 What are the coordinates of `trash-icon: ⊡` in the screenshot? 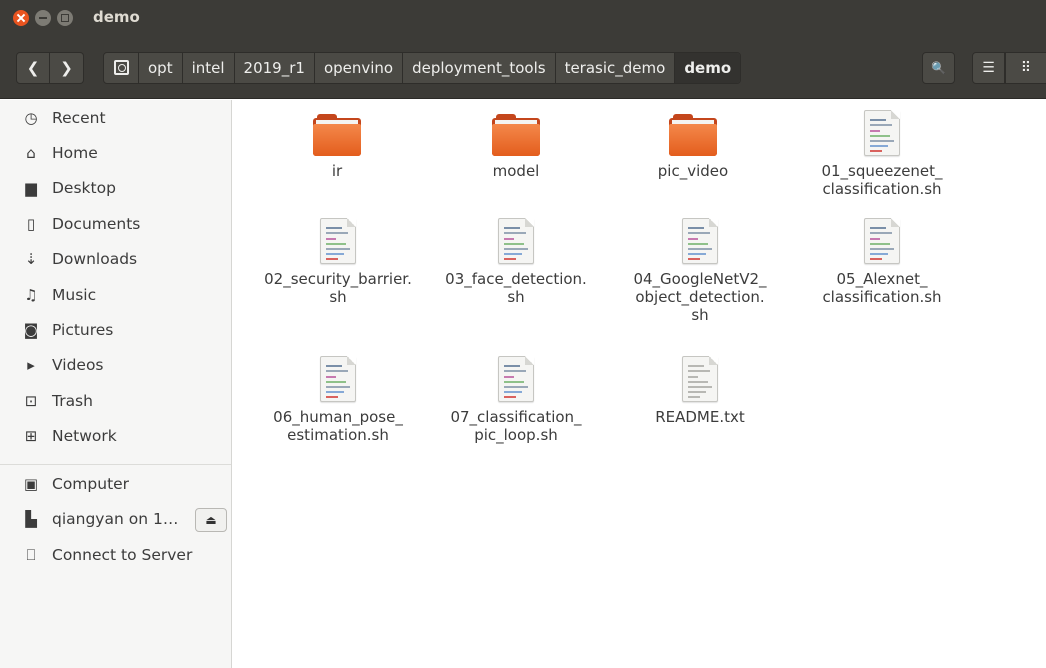 It's located at (31, 401).